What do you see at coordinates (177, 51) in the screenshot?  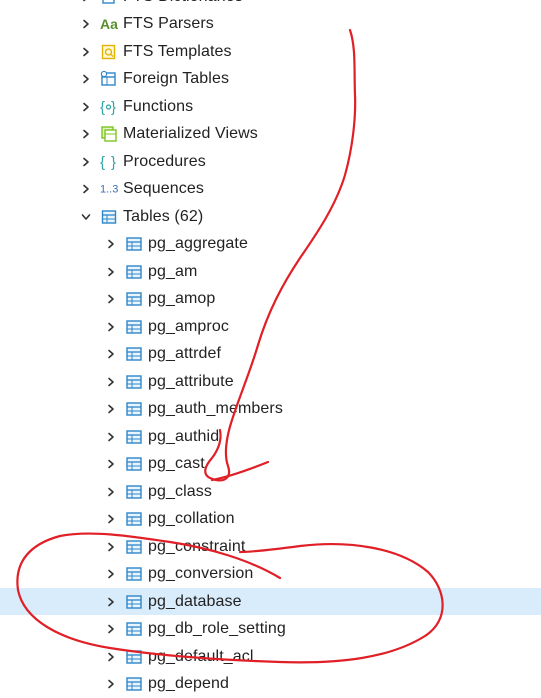 I see `tree-item-label: FTS Templates` at bounding box center [177, 51].